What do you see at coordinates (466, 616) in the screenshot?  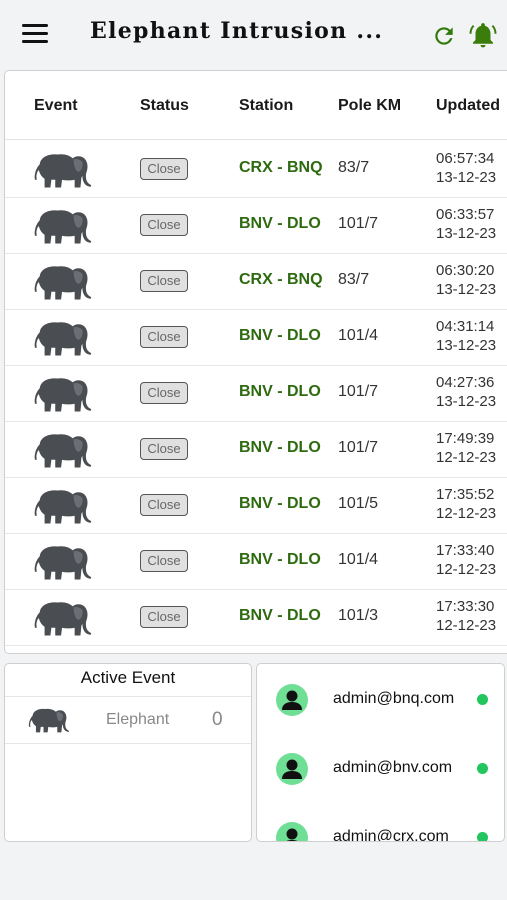 I see `updated-cell: 17:33:30 12-12-23` at bounding box center [466, 616].